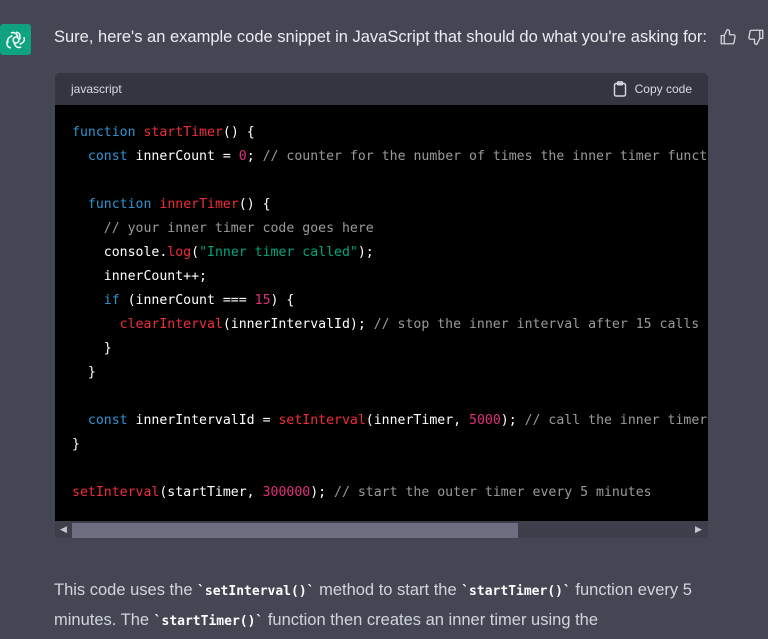 This screenshot has width=768, height=639. I want to click on copy-code-button: Copy code, so click(652, 89).